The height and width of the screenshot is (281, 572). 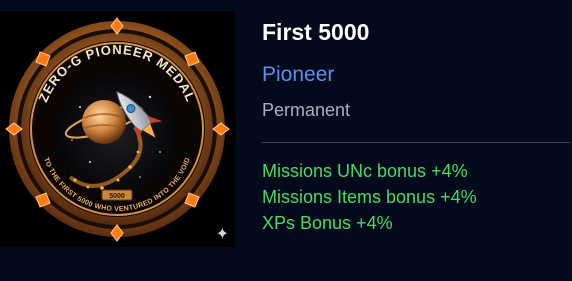 What do you see at coordinates (117, 196) in the screenshot?
I see `medal-plaque-text: 5000` at bounding box center [117, 196].